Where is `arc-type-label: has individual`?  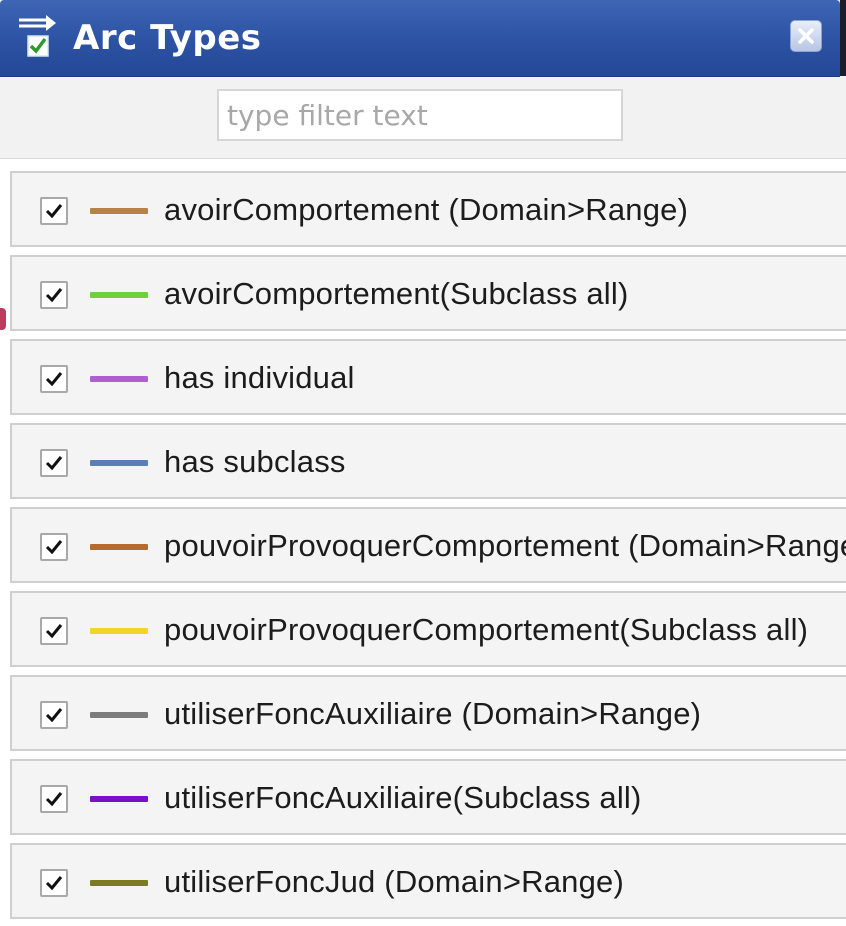
arc-type-label: has individual is located at coordinates (259, 377).